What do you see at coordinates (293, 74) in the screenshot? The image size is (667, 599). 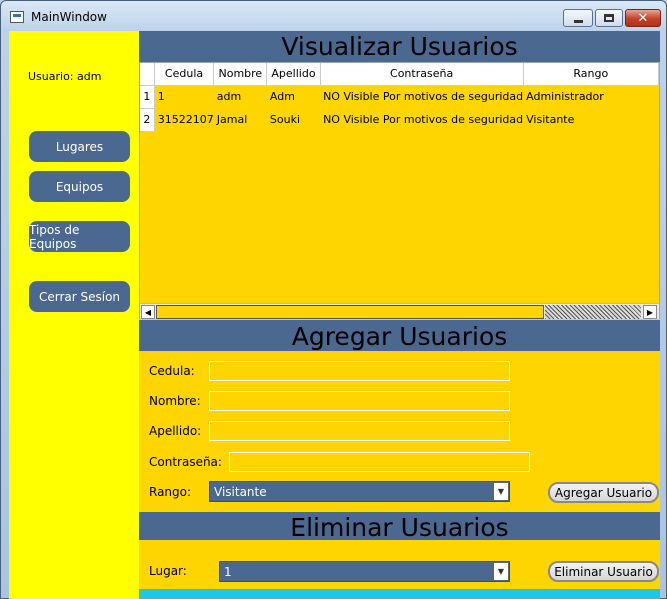 I see `column-header-apellido: Apellido` at bounding box center [293, 74].